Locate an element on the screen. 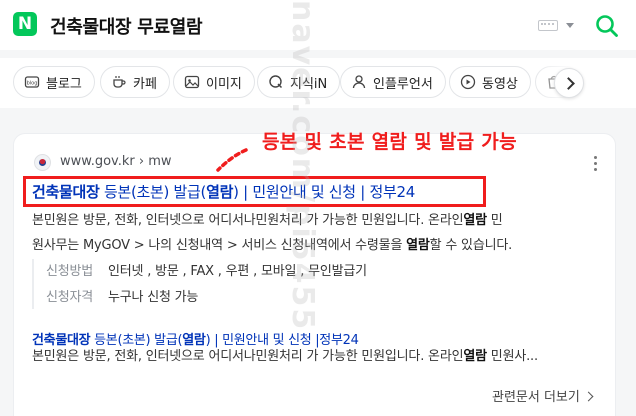 This screenshot has width=636, height=416. meta-row-method: 신청방법 인터넷 , 방문 , FAX , 우편 , 모바일 , 무인발급기 is located at coordinates (206, 269).